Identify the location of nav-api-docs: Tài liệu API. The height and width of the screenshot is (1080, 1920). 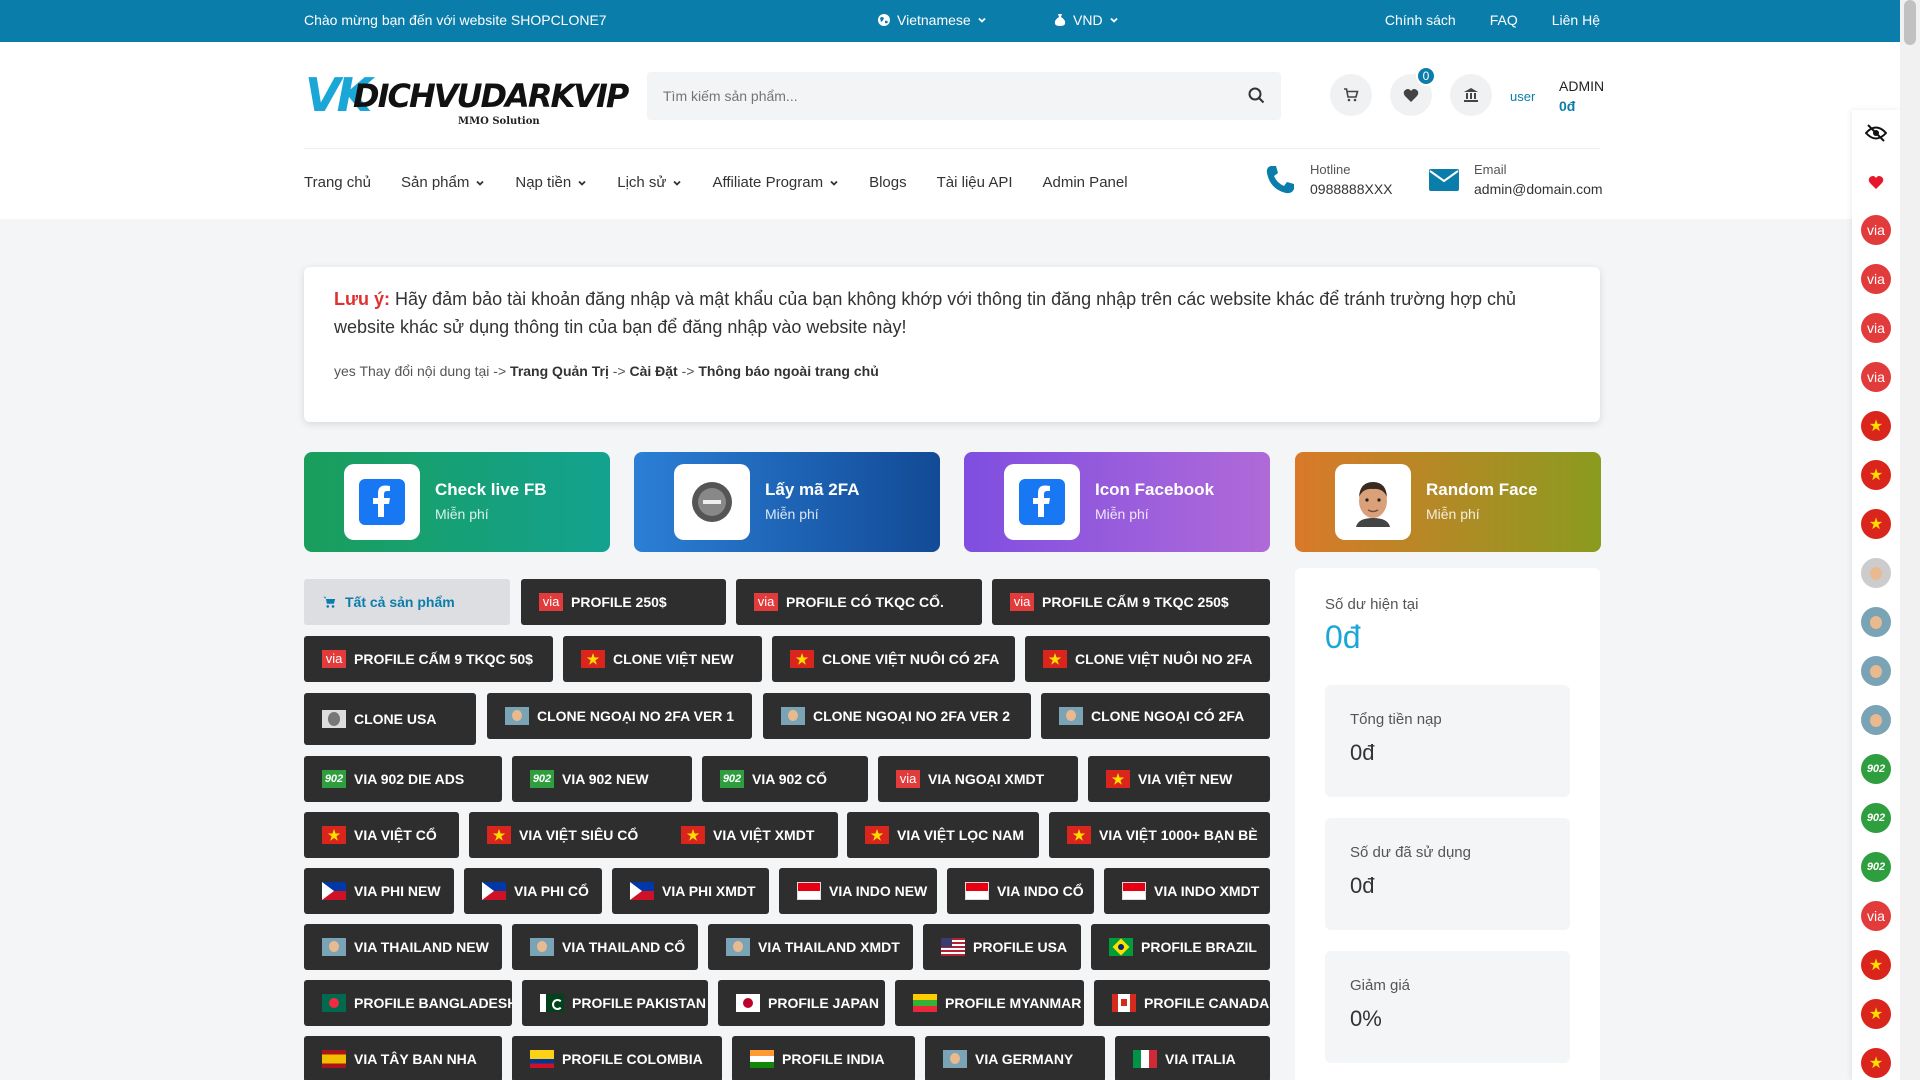
(975, 182).